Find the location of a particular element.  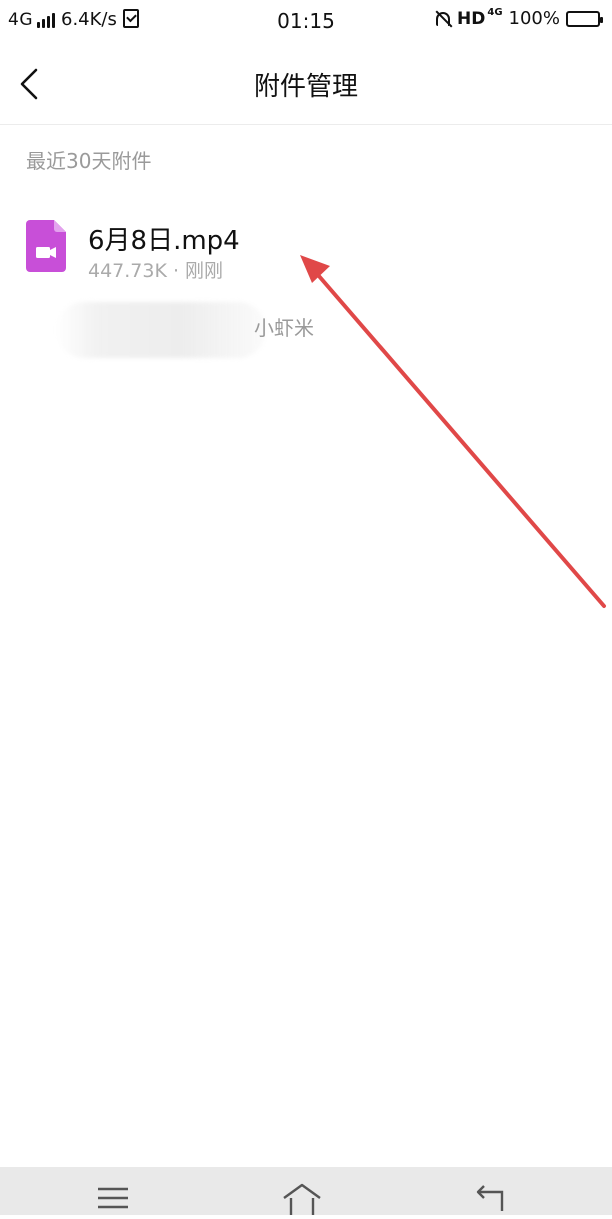

hd-label: HD is located at coordinates (471, 18).